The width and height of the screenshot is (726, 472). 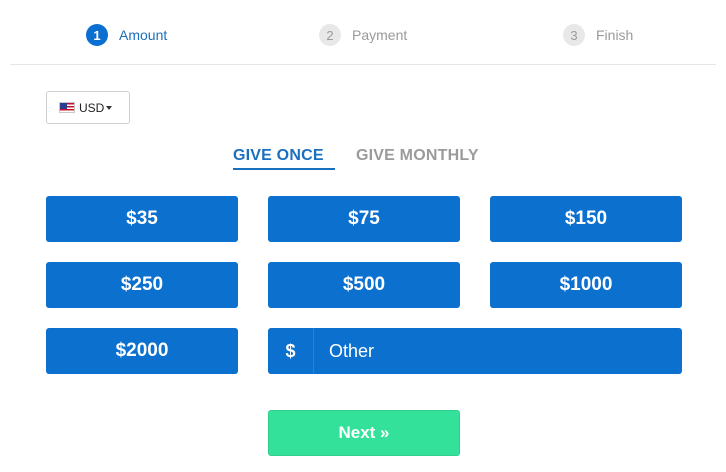 What do you see at coordinates (67, 107) in the screenshot?
I see `us-flag-icon` at bounding box center [67, 107].